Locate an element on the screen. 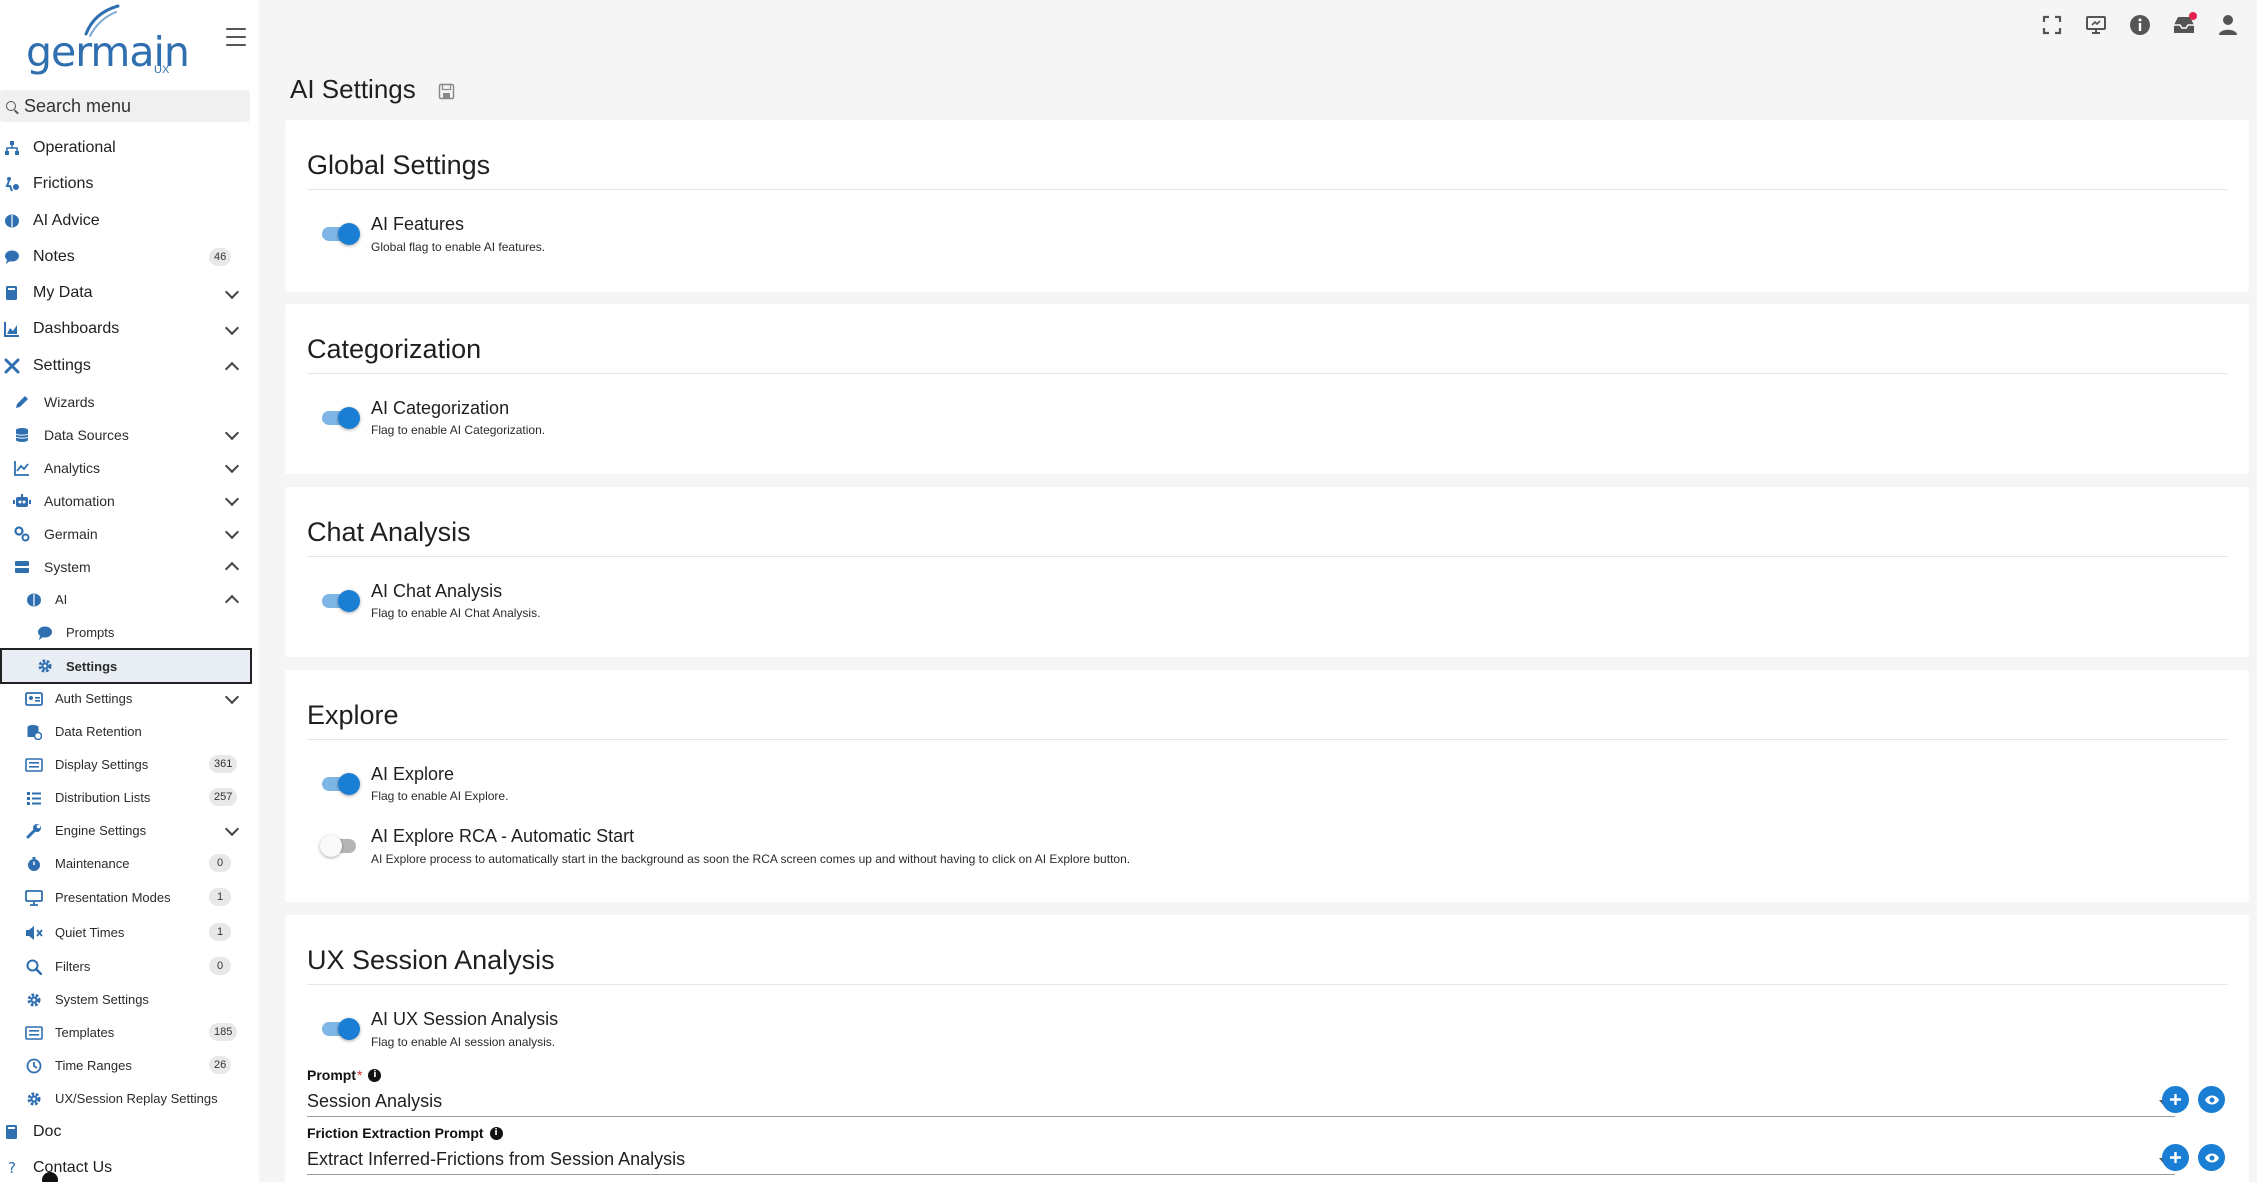  nav-label: Wizards is located at coordinates (69, 401).